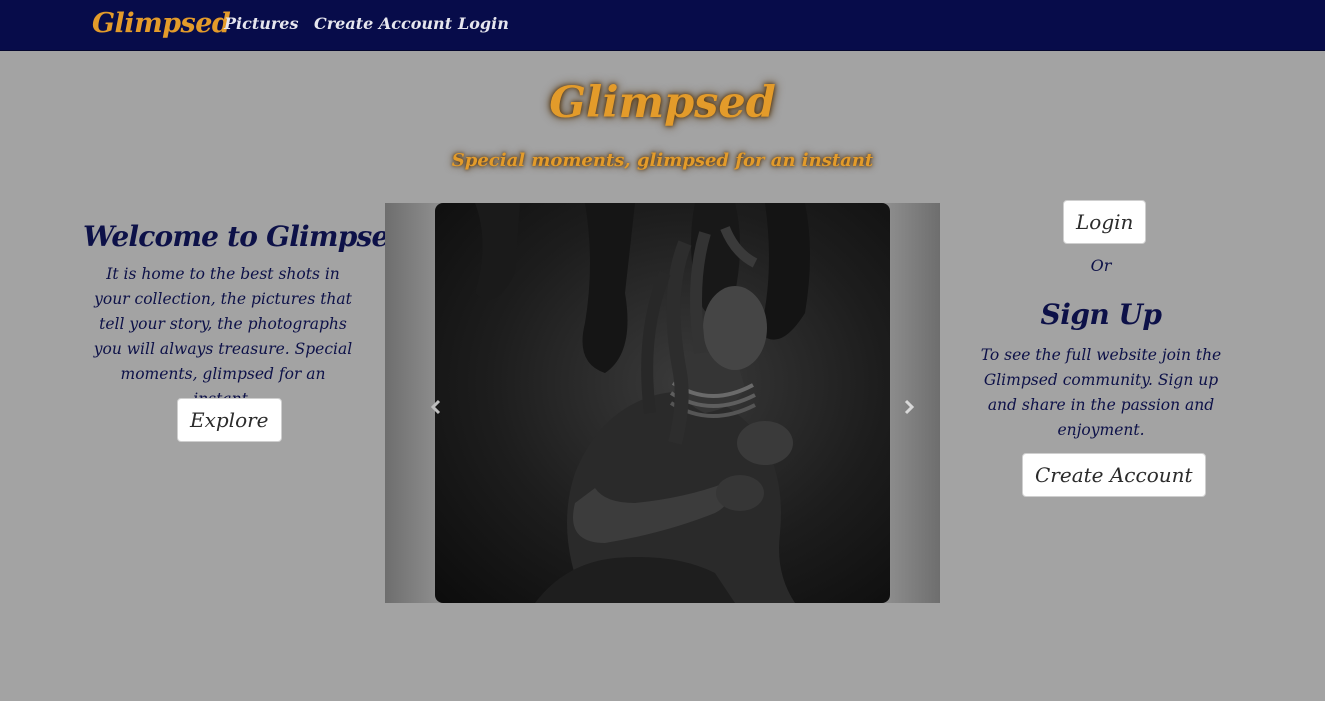 The width and height of the screenshot is (1325, 701). I want to click on create-account-button: Create Account, so click(1114, 475).